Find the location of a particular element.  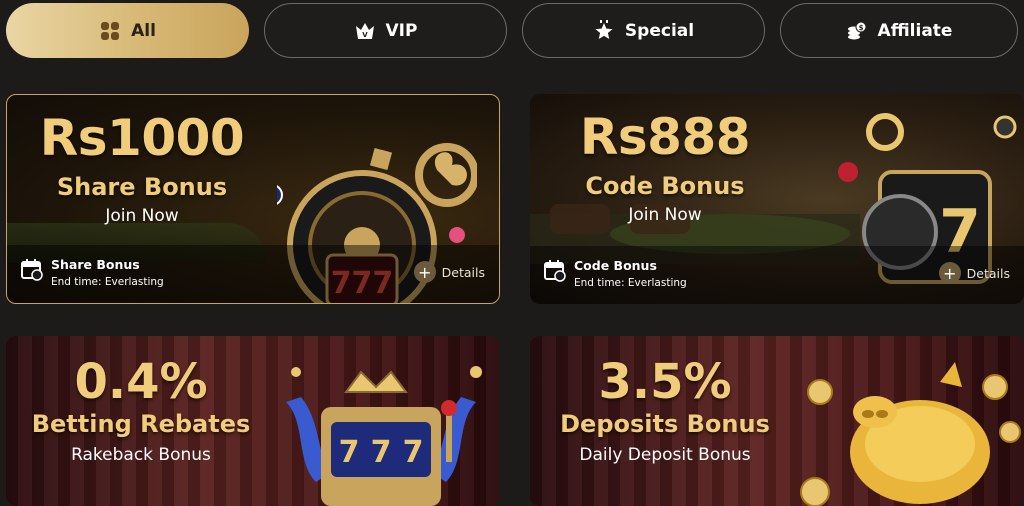

tab-all: All is located at coordinates (127, 30).